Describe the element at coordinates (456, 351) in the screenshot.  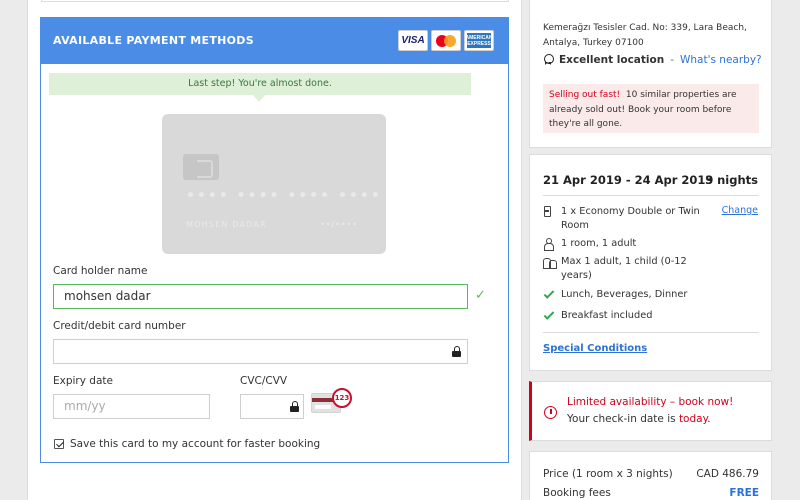
I see `lock-icon` at that location.